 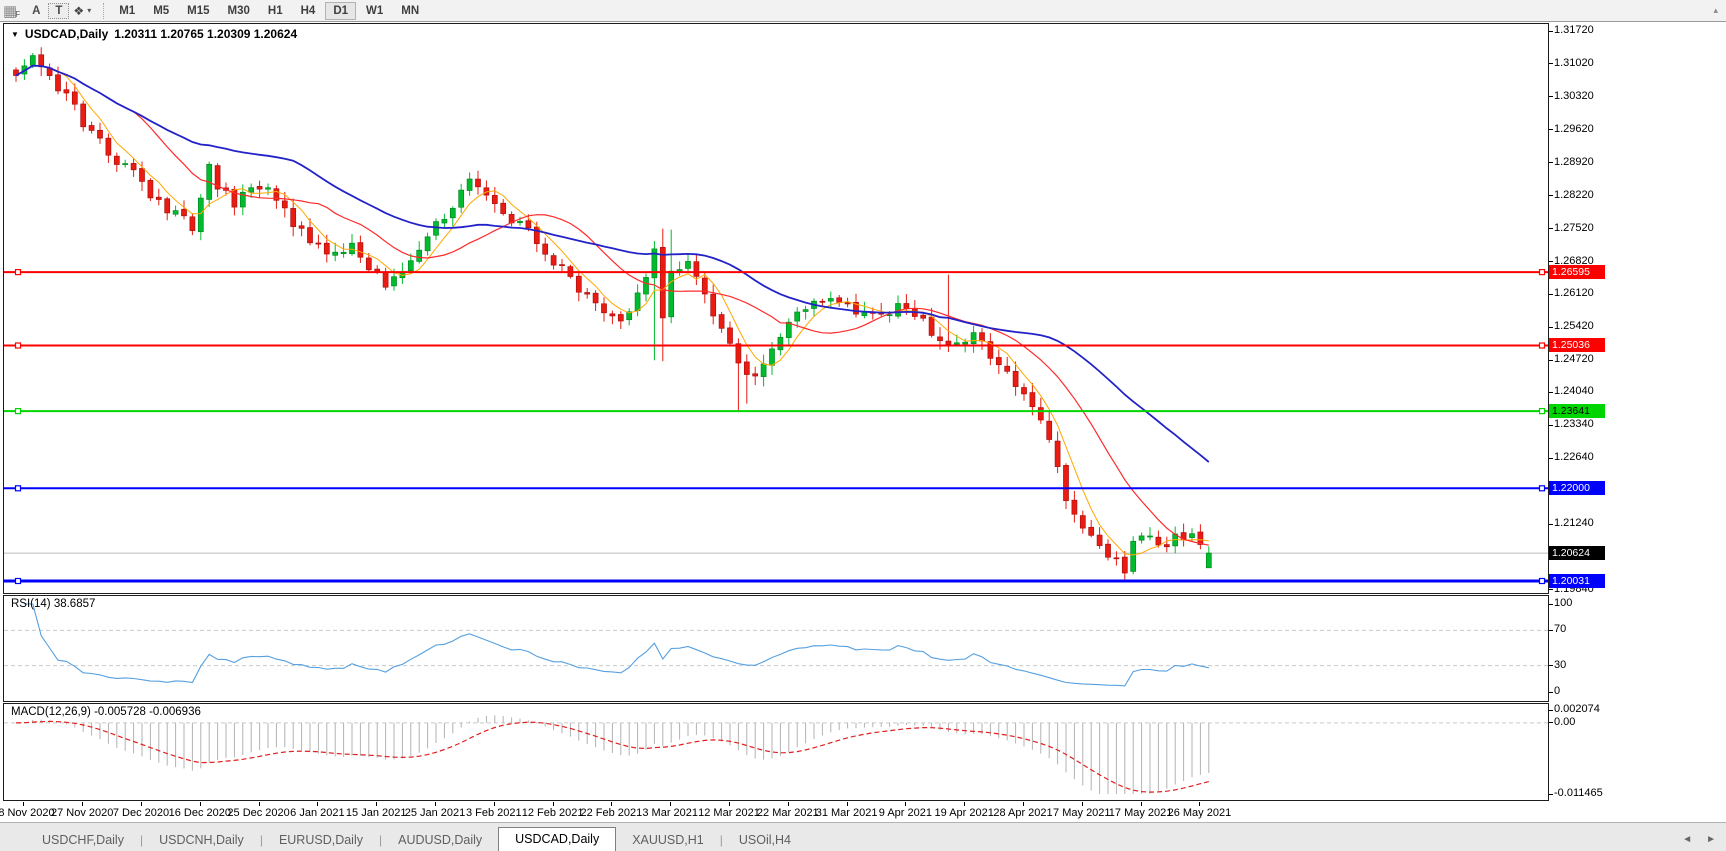 I want to click on macd-canvas, so click(x=776, y=752).